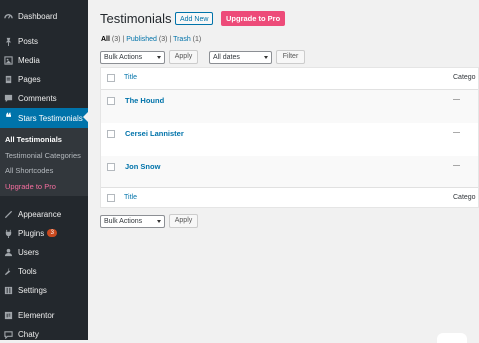 Image resolution: width=479 pixels, height=343 pixels. Describe the element at coordinates (452, 338) in the screenshot. I see `floating-widget-edge` at that location.